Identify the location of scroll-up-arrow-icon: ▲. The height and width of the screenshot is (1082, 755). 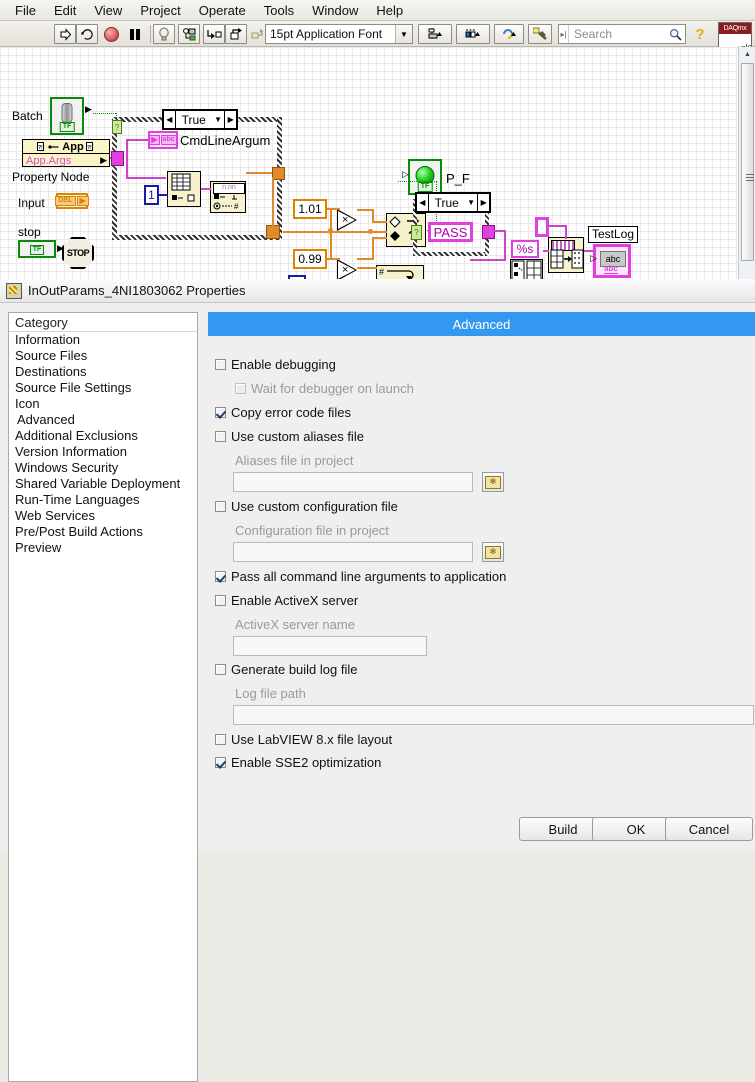
(747, 54).